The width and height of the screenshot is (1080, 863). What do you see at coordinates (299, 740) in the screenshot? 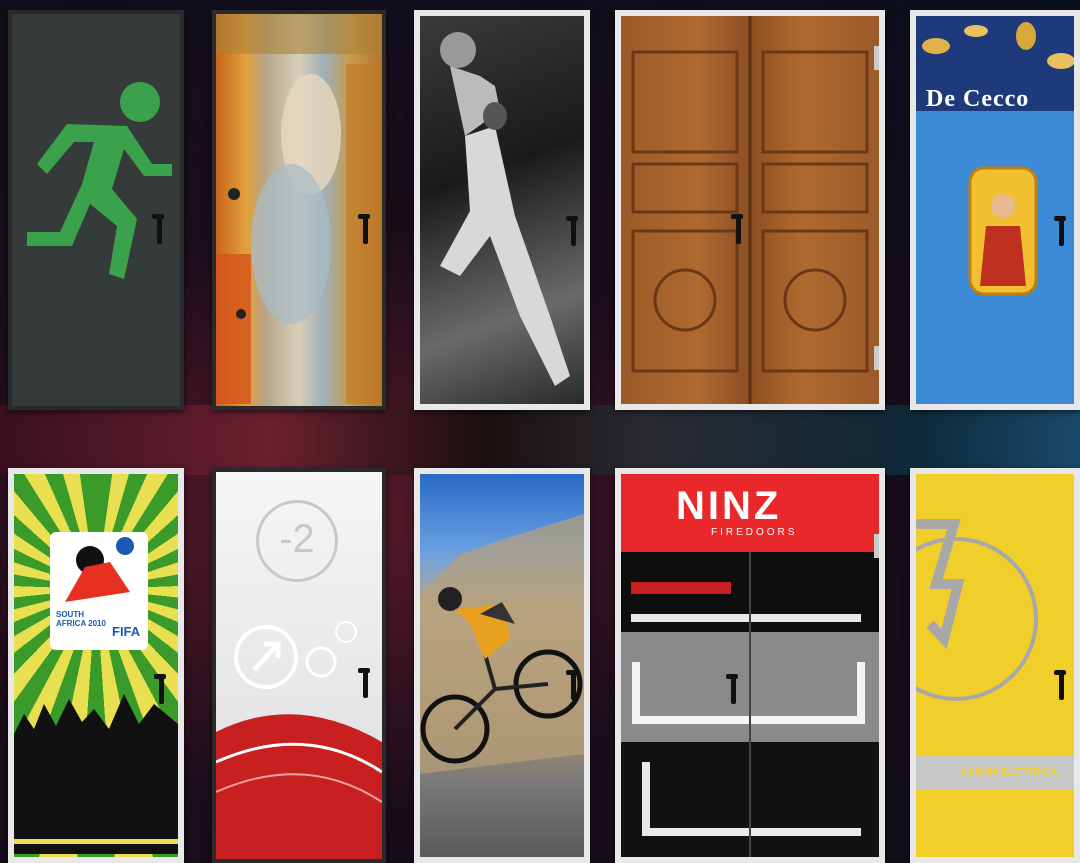
I see `arrow-graphic-image` at bounding box center [299, 740].